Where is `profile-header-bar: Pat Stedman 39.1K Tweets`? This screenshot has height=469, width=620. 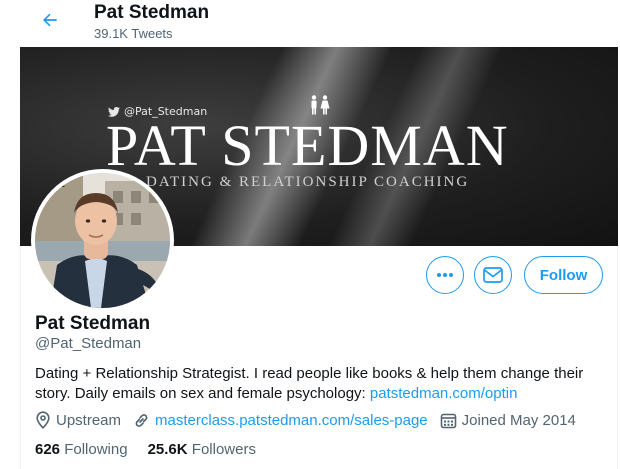
profile-header-bar: Pat Stedman 39.1K Tweets is located at coordinates (319, 23).